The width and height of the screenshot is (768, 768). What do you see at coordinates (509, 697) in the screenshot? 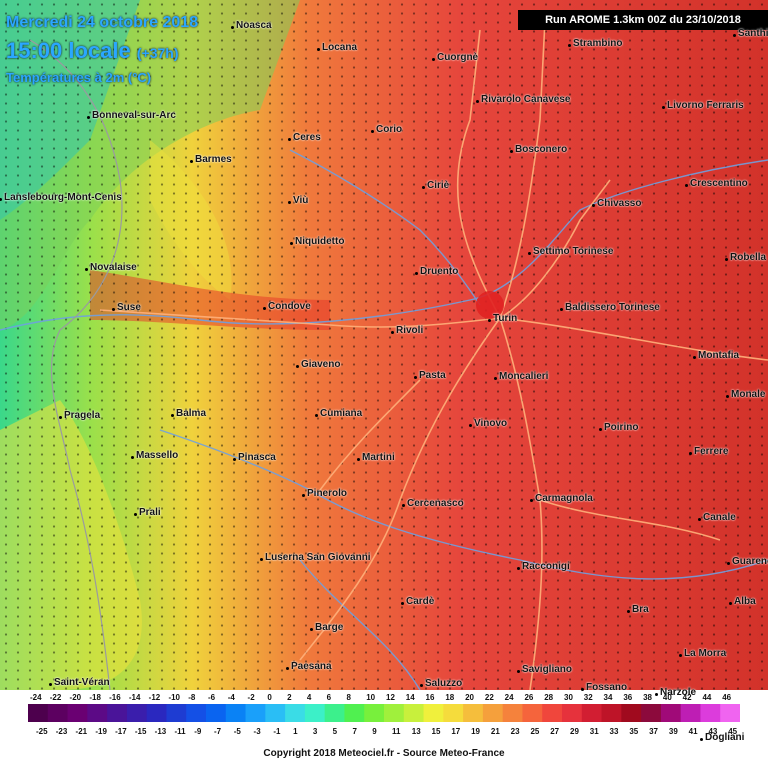
I see `scale-top-label: 24` at bounding box center [509, 697].